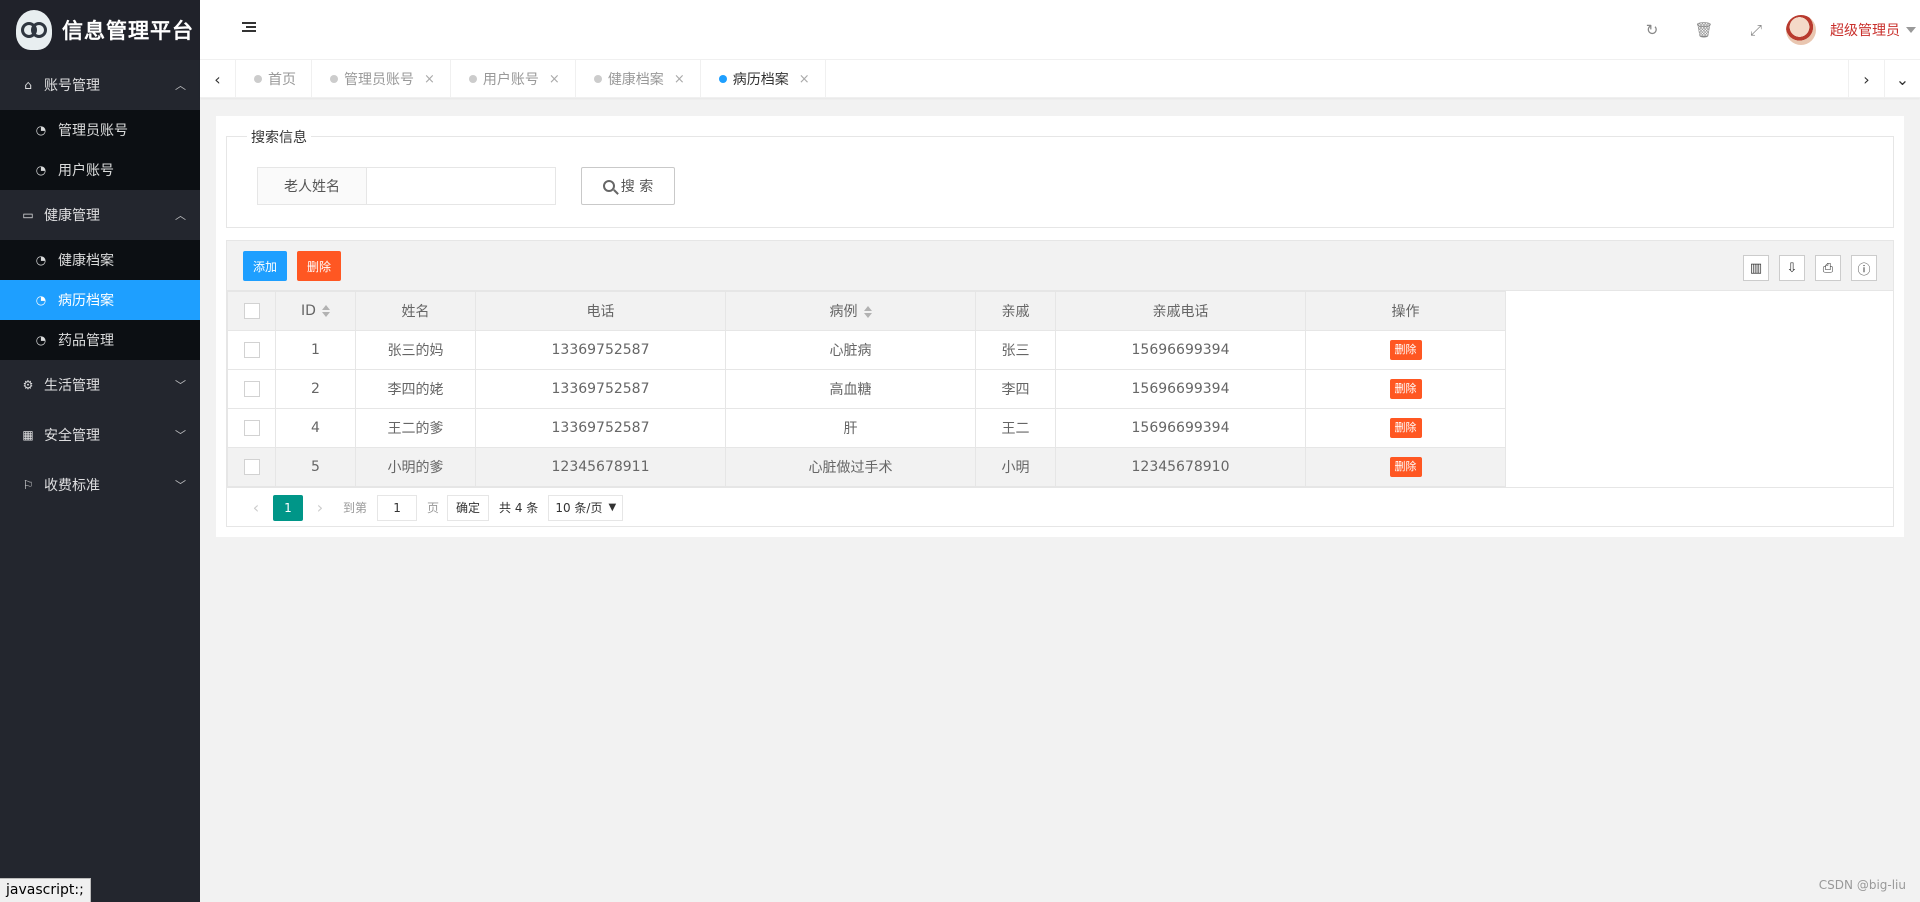  What do you see at coordinates (93, 131) in the screenshot?
I see `sidebar-item-label: 管理员账号` at bounding box center [93, 131].